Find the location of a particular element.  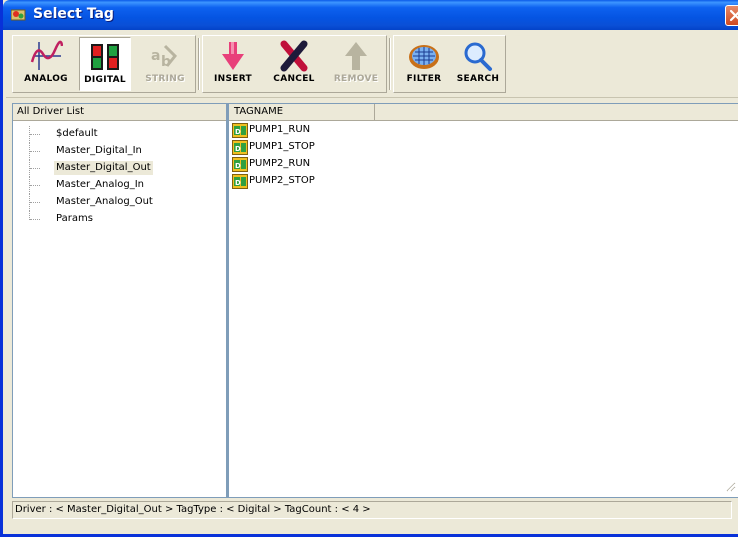

analog-button-label: ANALOG is located at coordinates (46, 79).